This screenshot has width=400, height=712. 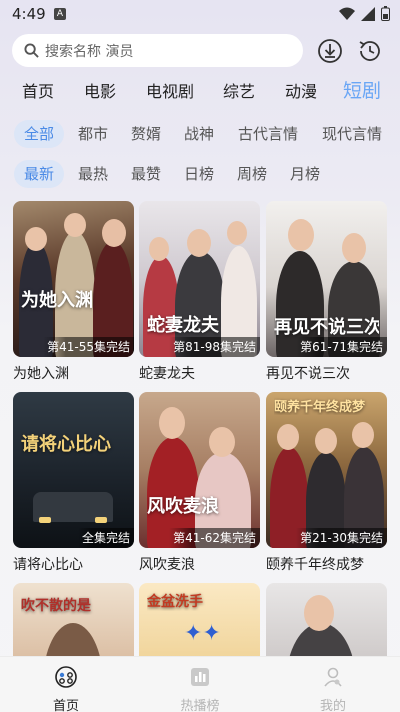 What do you see at coordinates (146, 134) in the screenshot?
I see `filter-genre-son-in-law: 赘婿` at bounding box center [146, 134].